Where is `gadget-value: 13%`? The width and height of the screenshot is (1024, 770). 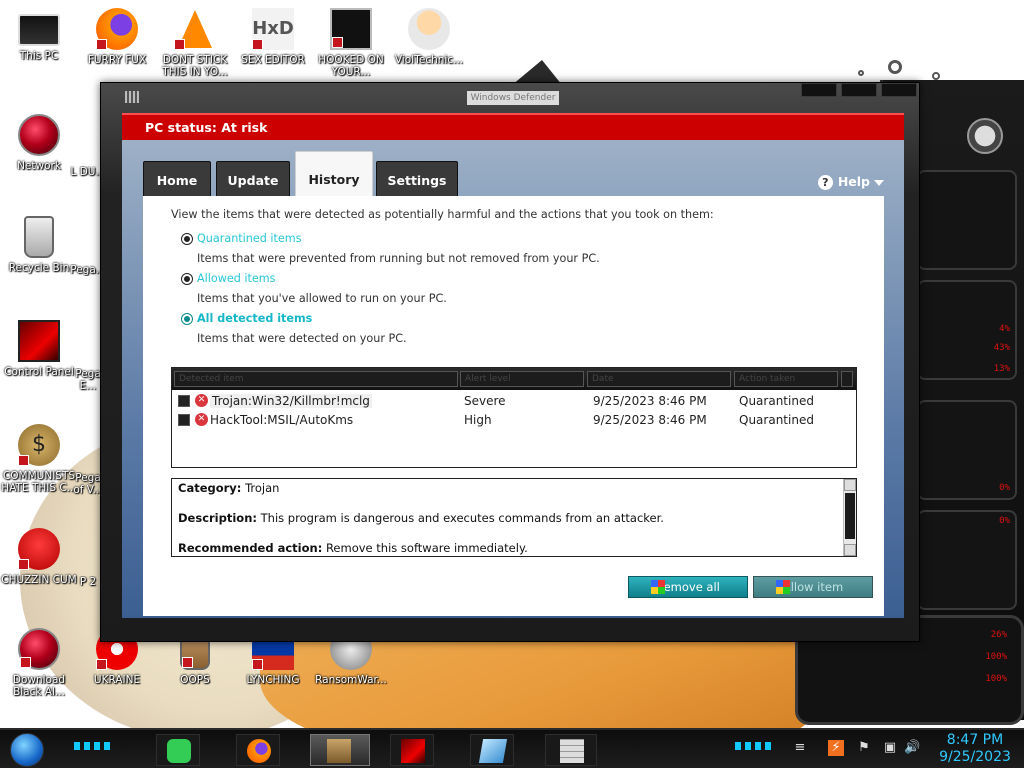 gadget-value: 13% is located at coordinates (1001, 369).